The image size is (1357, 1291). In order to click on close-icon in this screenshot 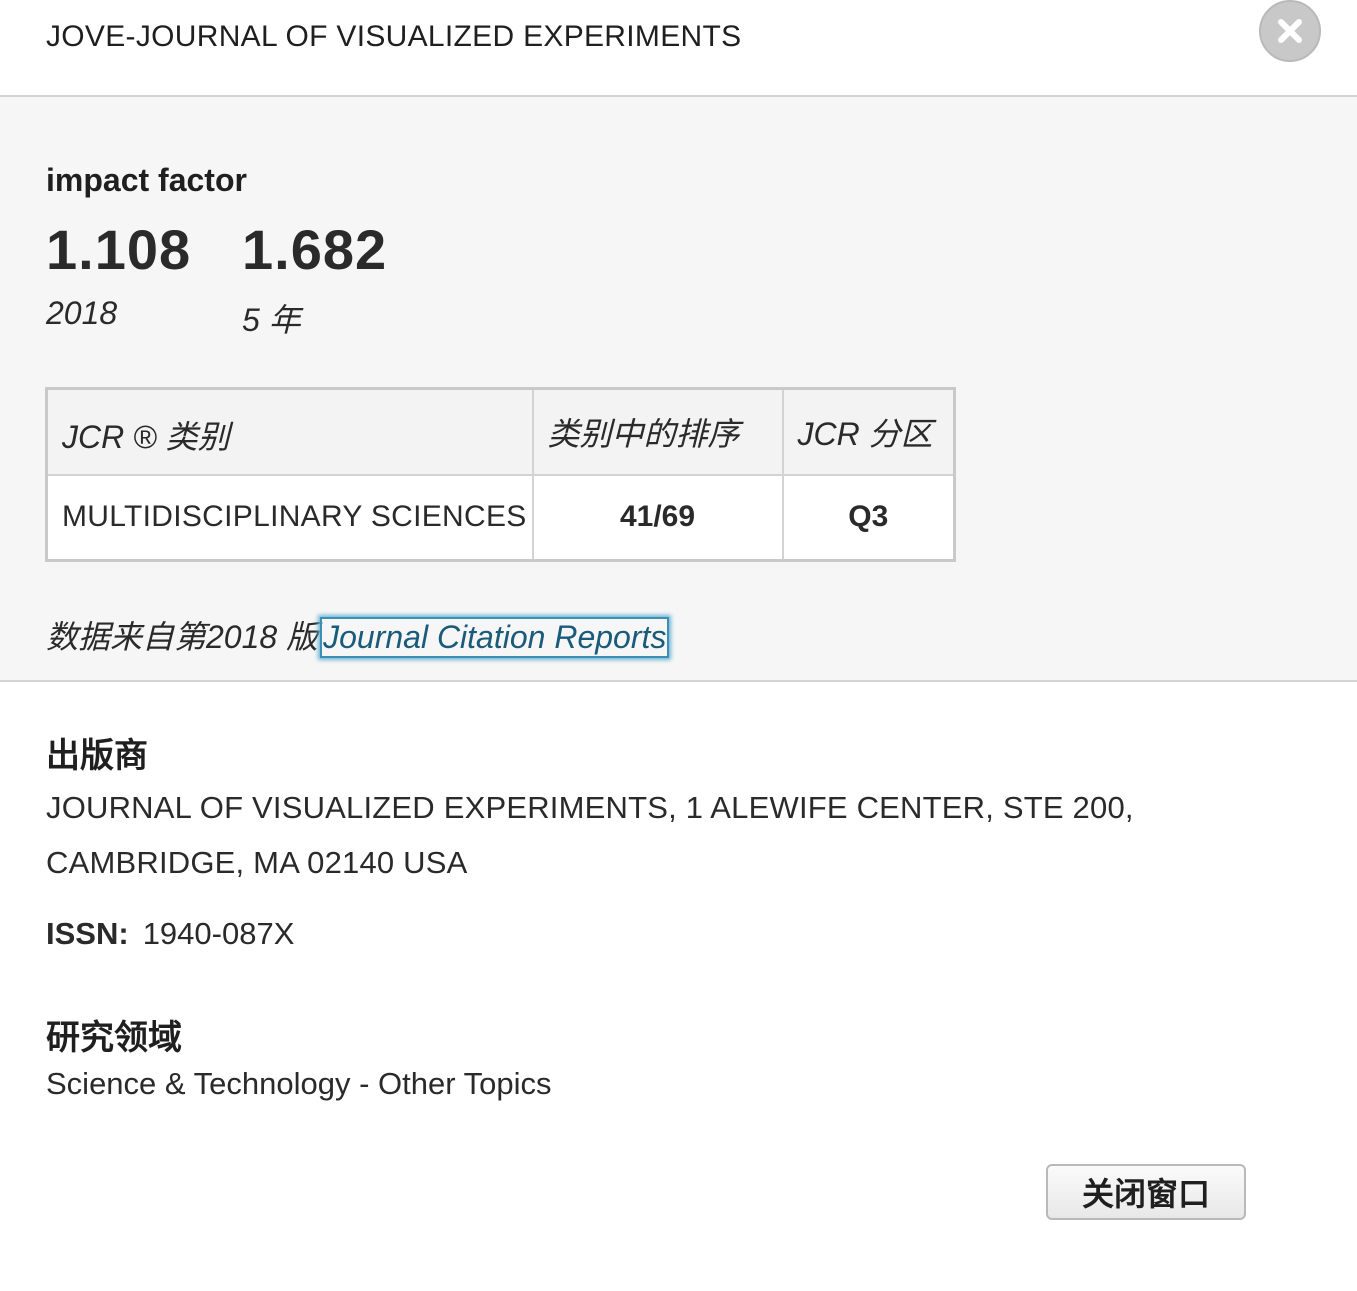, I will do `click(1290, 31)`.